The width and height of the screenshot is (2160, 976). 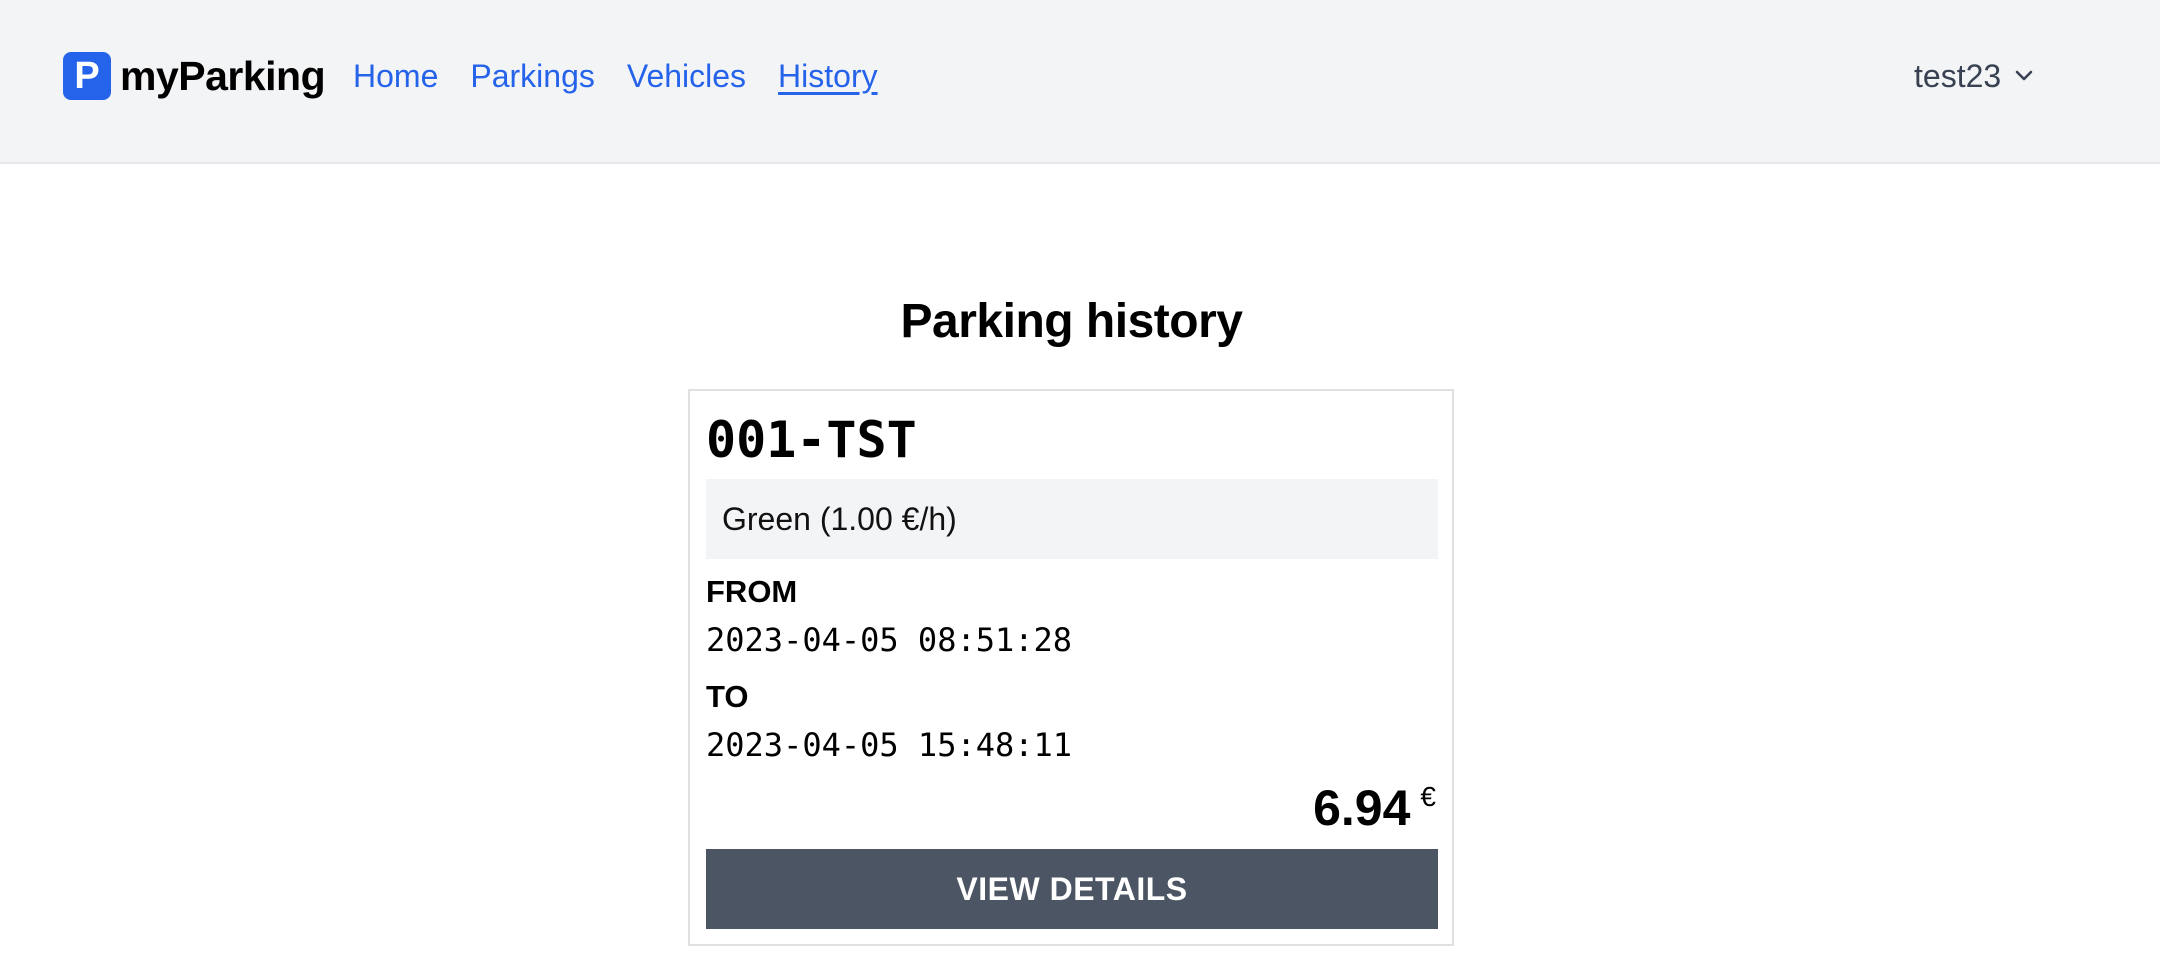 I want to click on nav-link-history: History, so click(x=828, y=76).